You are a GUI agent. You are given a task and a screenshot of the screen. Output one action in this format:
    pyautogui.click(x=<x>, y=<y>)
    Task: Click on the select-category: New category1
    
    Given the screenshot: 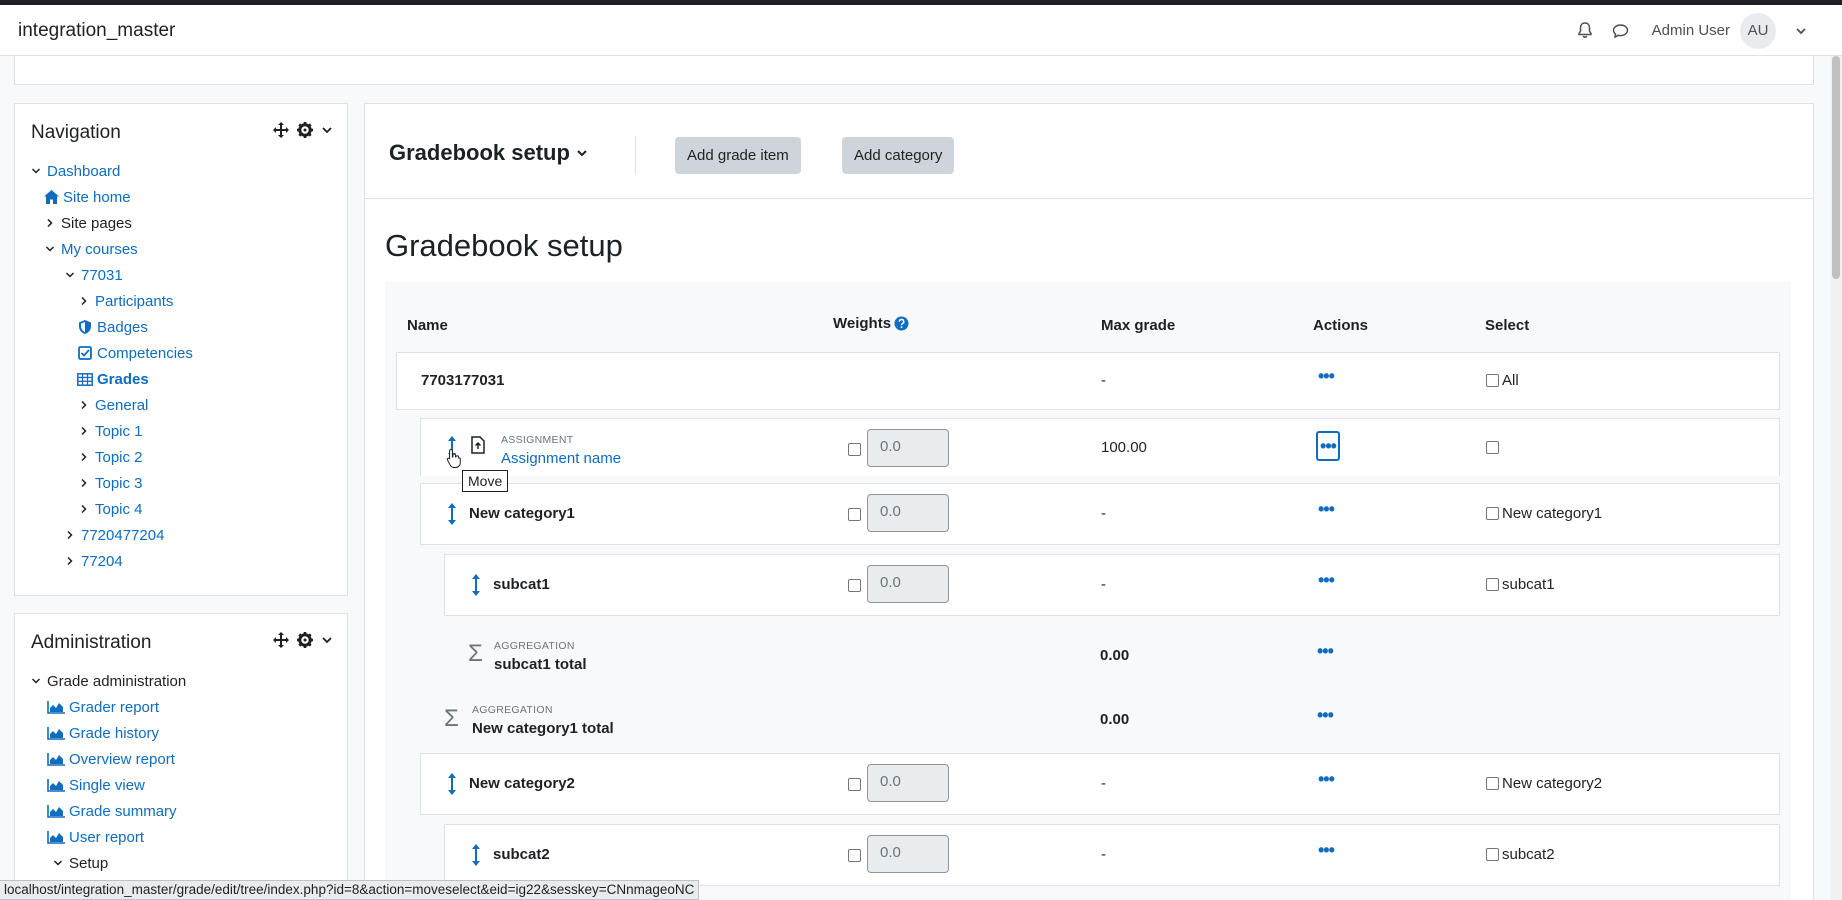 What is the action you would take?
    pyautogui.click(x=1544, y=513)
    